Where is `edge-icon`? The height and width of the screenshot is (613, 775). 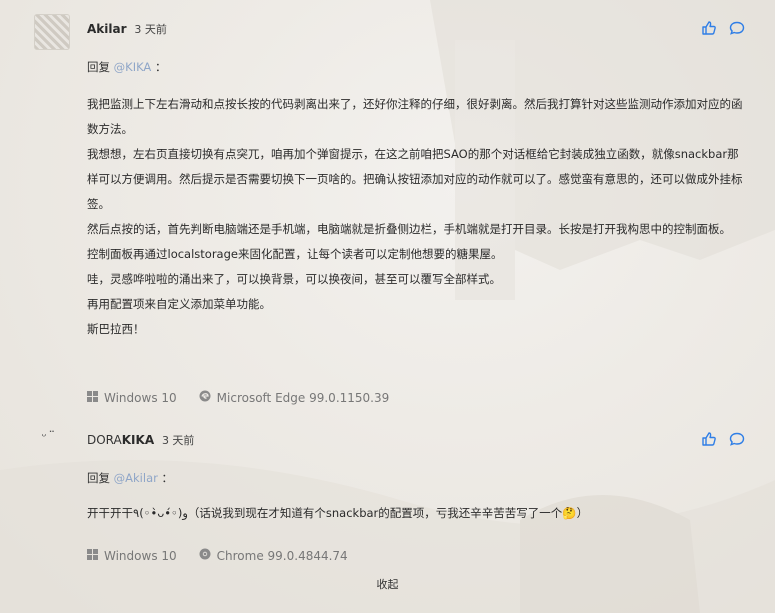 edge-icon is located at coordinates (205, 397).